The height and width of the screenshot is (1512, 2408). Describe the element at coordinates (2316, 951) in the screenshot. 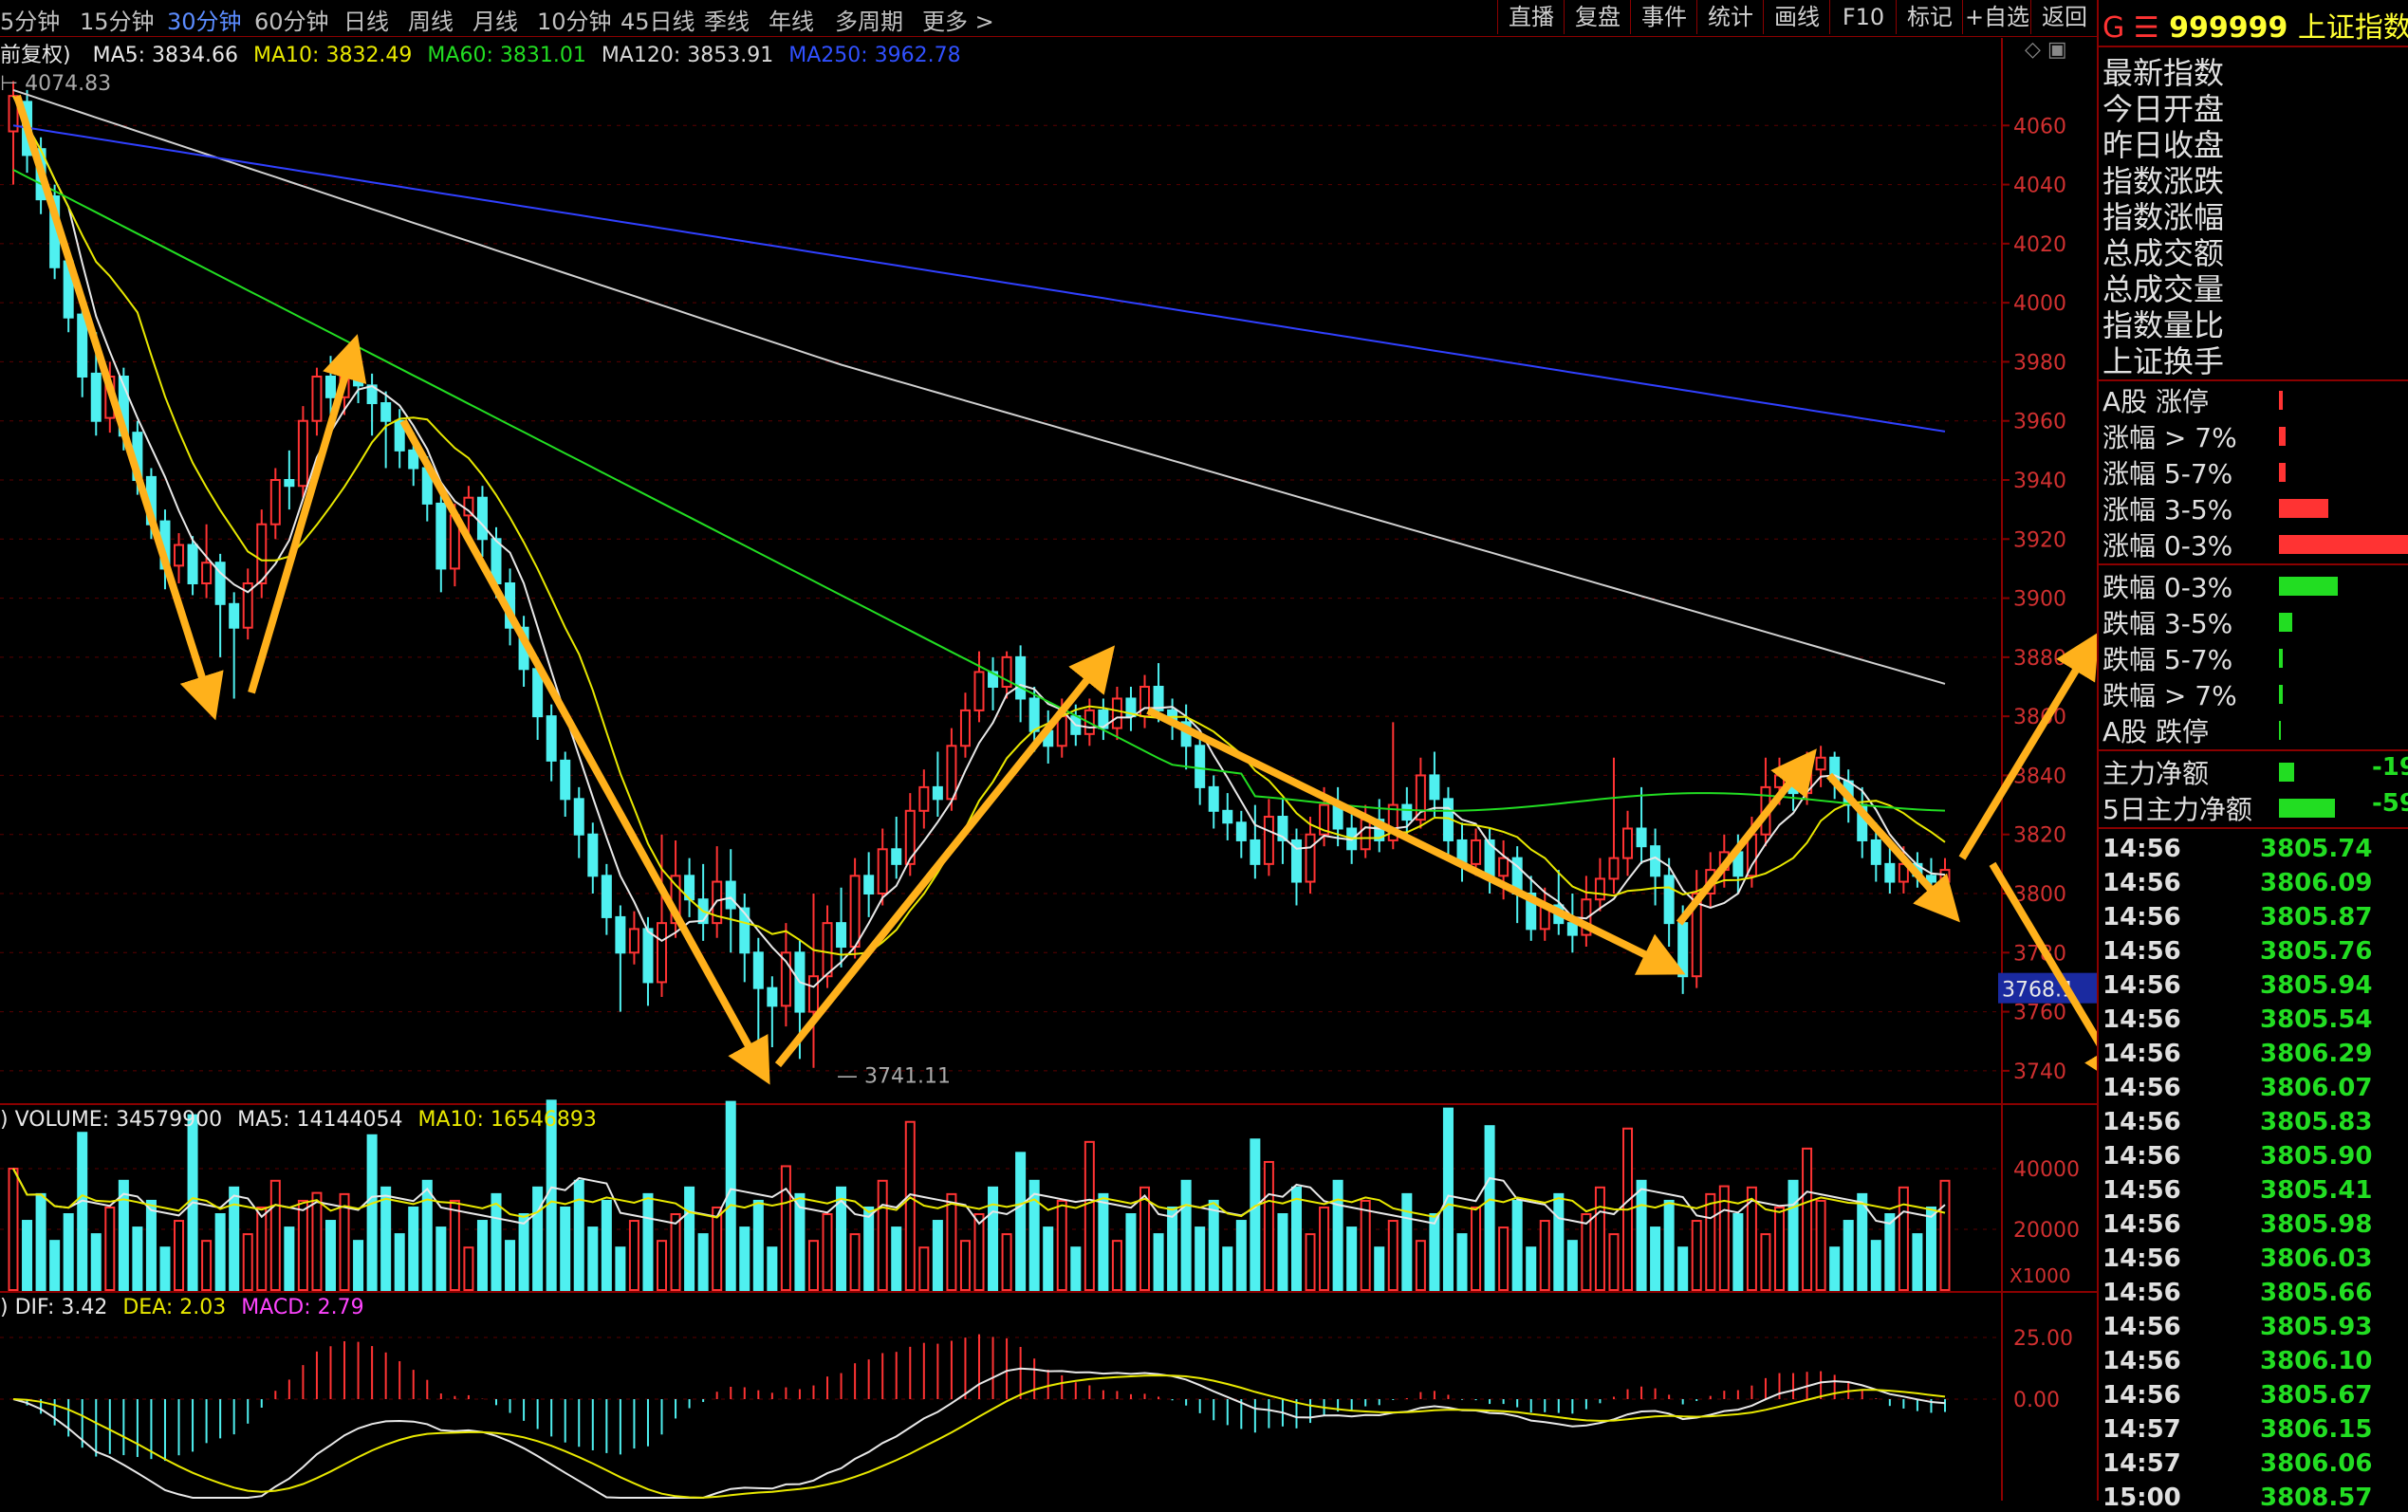

I see `tick-price: 3805.76` at that location.